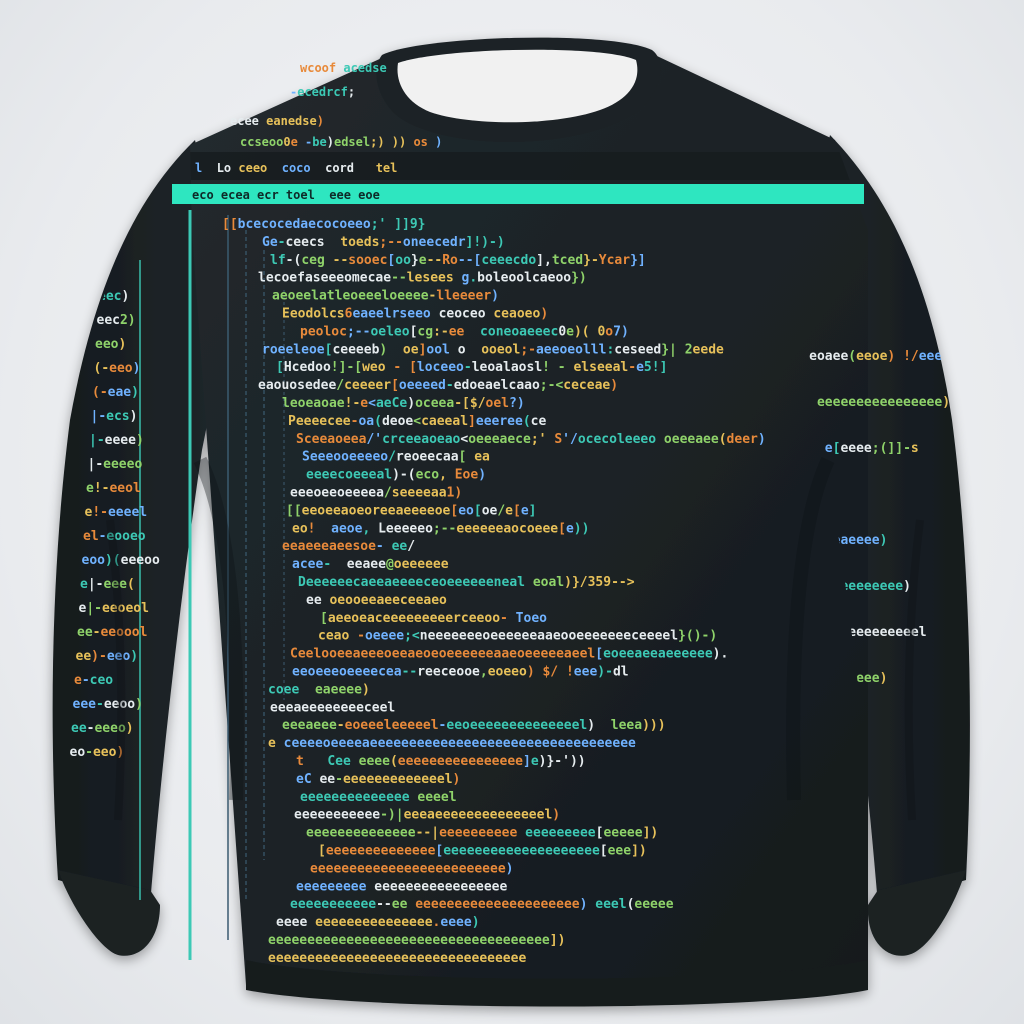 The width and height of the screenshot is (1024, 1024). What do you see at coordinates (322, 92) in the screenshot?
I see `header-code-line: -ecedrcf;` at bounding box center [322, 92].